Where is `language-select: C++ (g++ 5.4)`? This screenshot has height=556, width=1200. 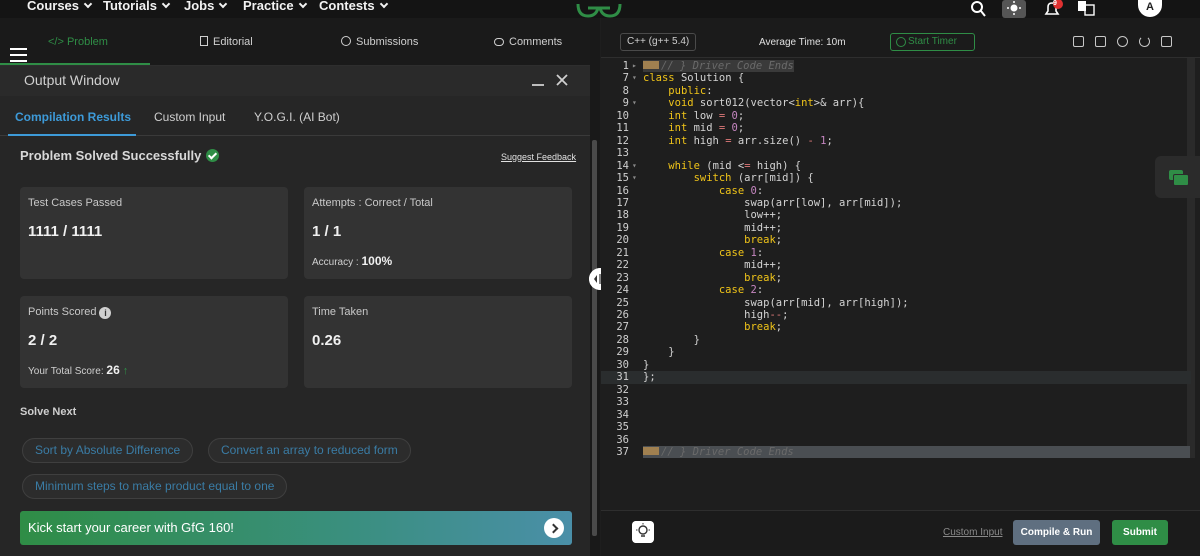
language-select: C++ (g++ 5.4) is located at coordinates (658, 42).